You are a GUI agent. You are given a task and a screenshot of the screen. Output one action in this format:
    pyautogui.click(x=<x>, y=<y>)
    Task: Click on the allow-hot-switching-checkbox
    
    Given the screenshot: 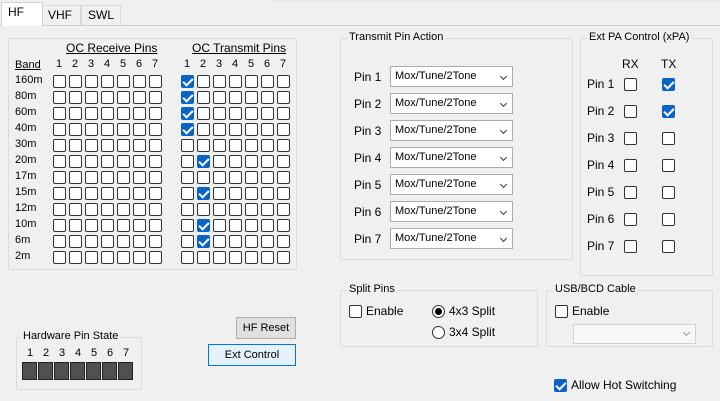 What is the action you would take?
    pyautogui.click(x=560, y=385)
    